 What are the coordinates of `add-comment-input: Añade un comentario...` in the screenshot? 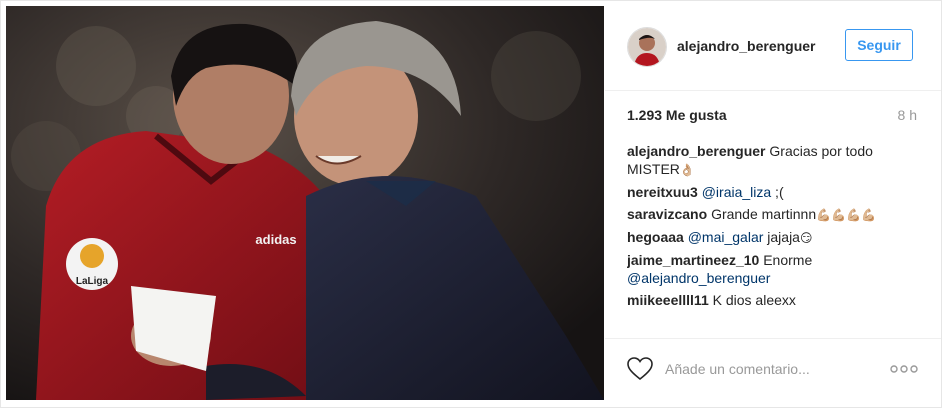 It's located at (737, 369).